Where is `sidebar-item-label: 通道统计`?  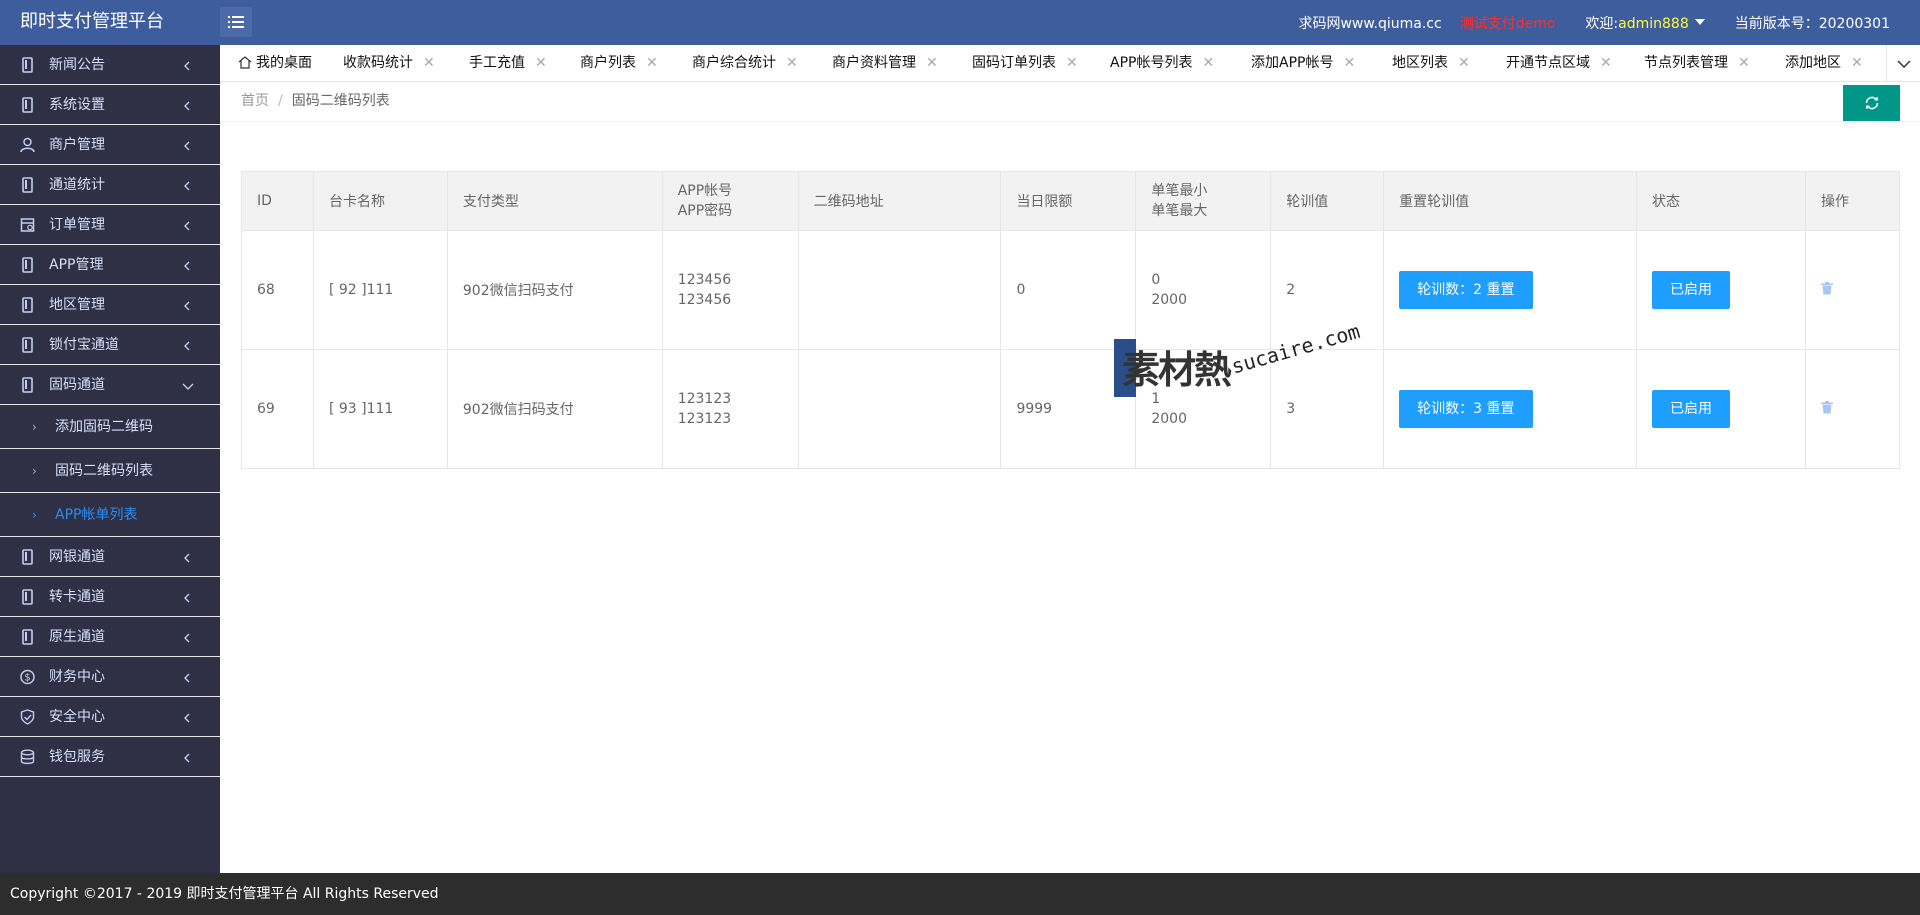
sidebar-item-label: 通道统计 is located at coordinates (77, 185).